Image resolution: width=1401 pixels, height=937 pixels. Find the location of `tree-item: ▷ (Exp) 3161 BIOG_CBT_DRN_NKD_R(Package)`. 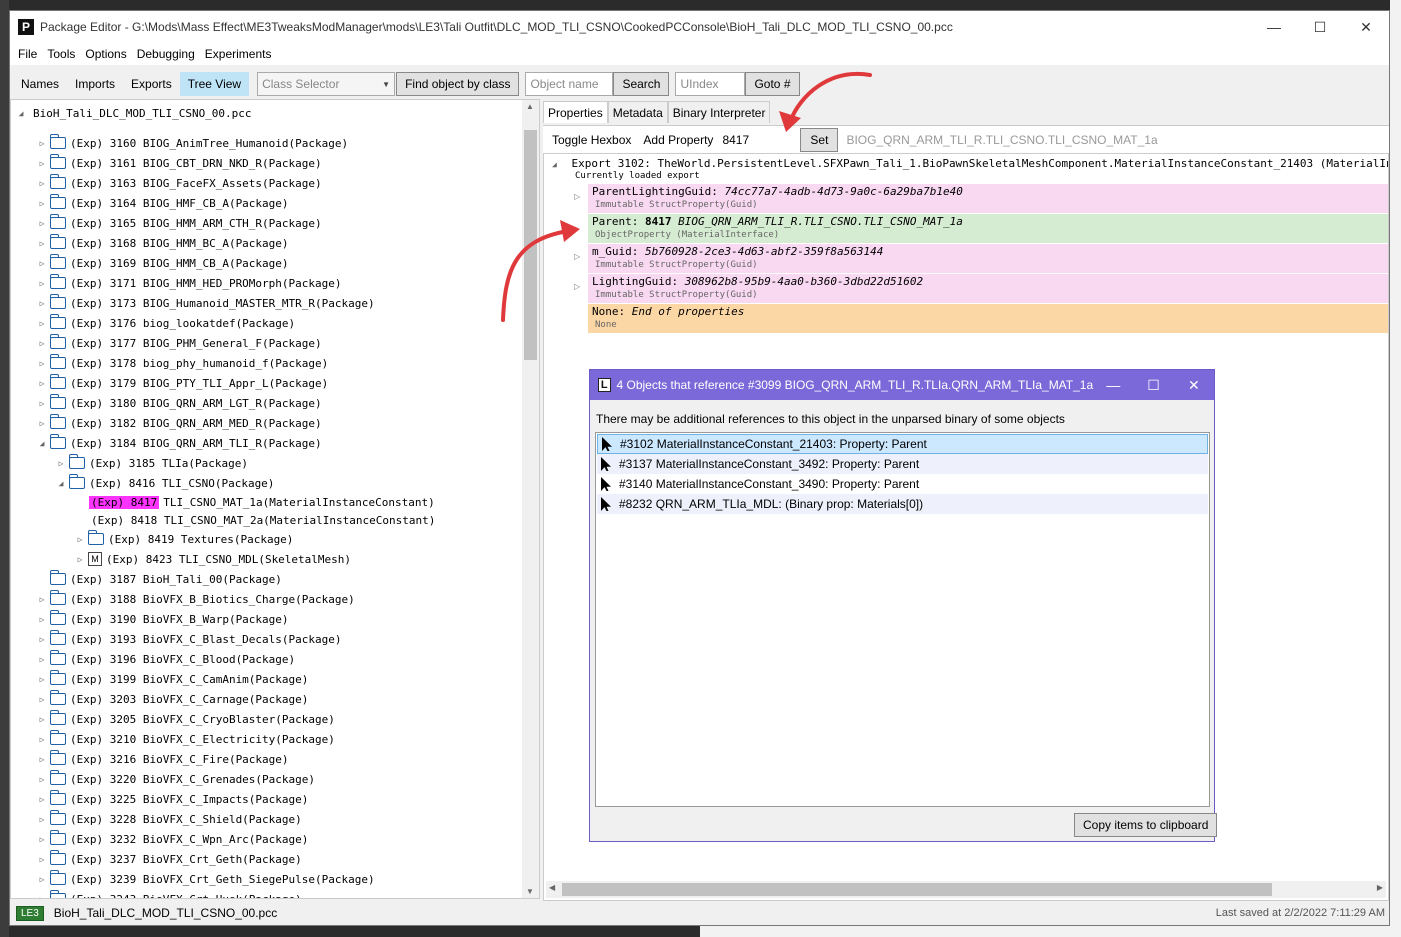

tree-item: ▷ (Exp) 3161 BIOG_CBT_DRN_NKD_R(Package) is located at coordinates (179, 163).